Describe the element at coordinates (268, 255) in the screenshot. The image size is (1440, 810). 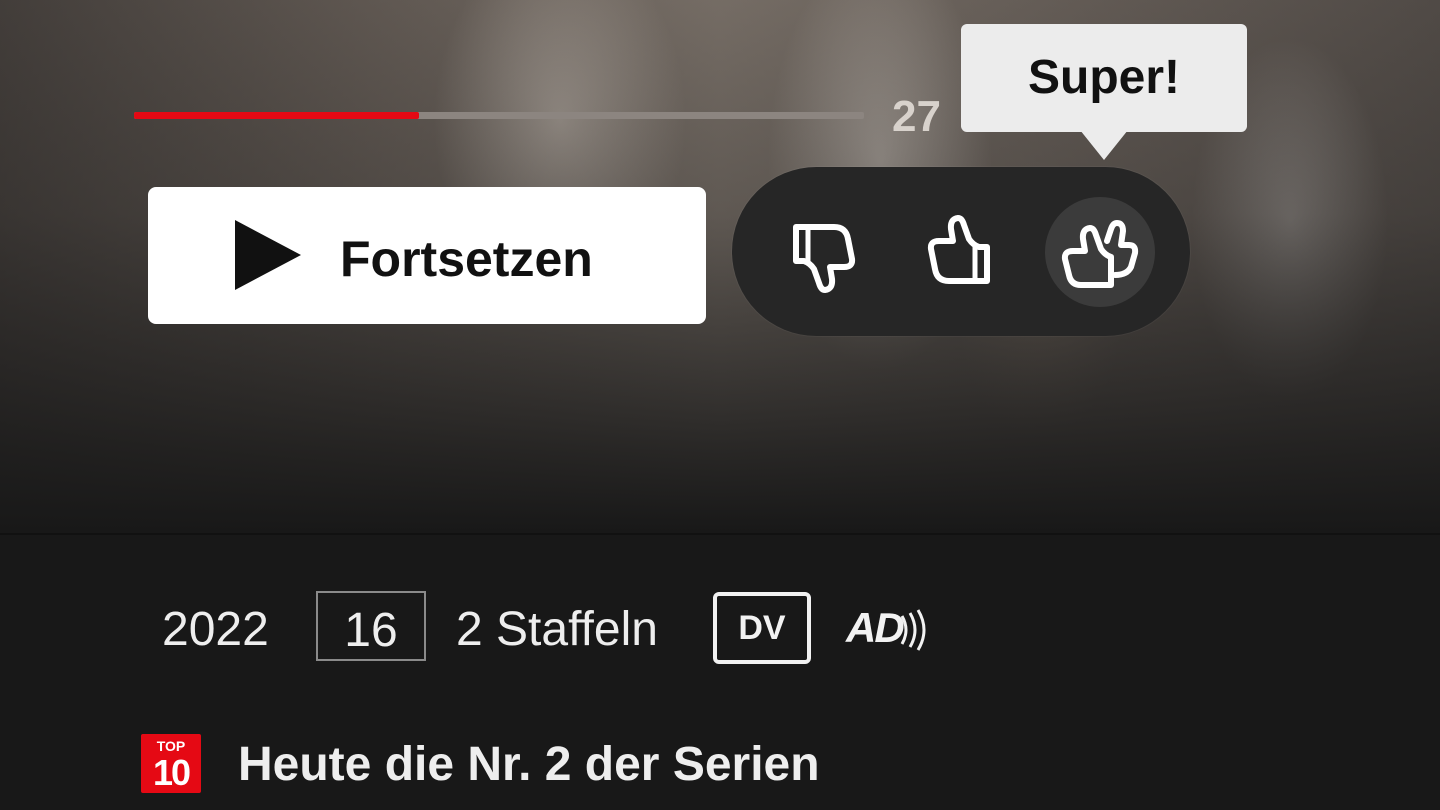
I see `play-icon` at that location.